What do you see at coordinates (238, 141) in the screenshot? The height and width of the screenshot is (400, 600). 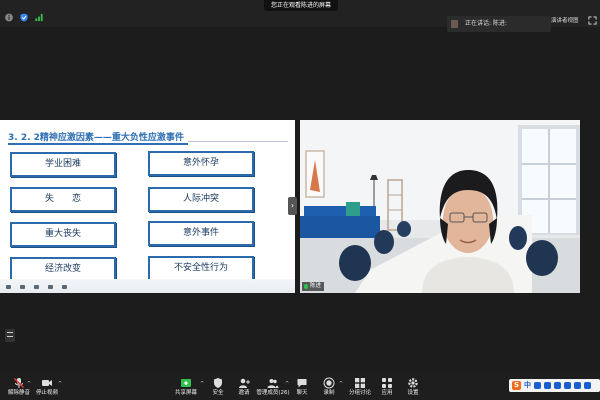 I see `title-underline-thin` at bounding box center [238, 141].